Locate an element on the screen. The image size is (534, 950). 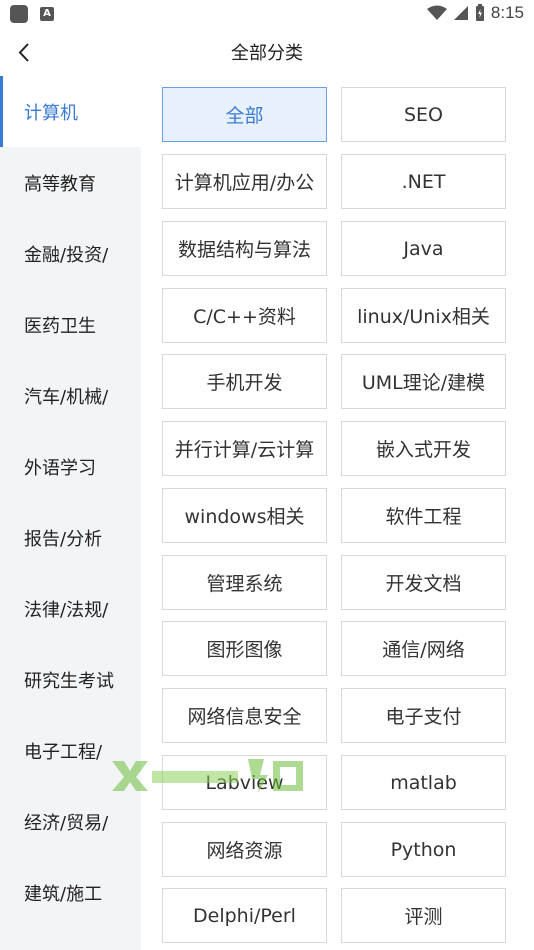
sidebar-item-medicine: 医药卫生 is located at coordinates (70, 324).